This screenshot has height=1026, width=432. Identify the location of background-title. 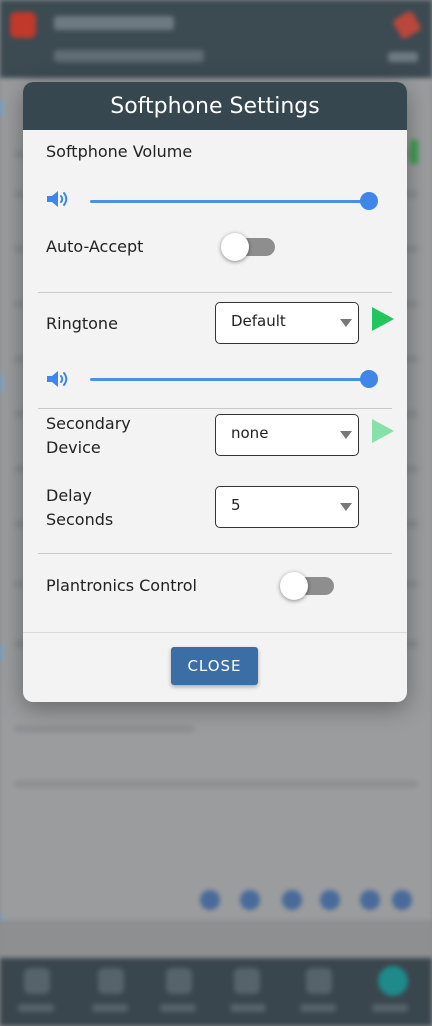
(114, 23).